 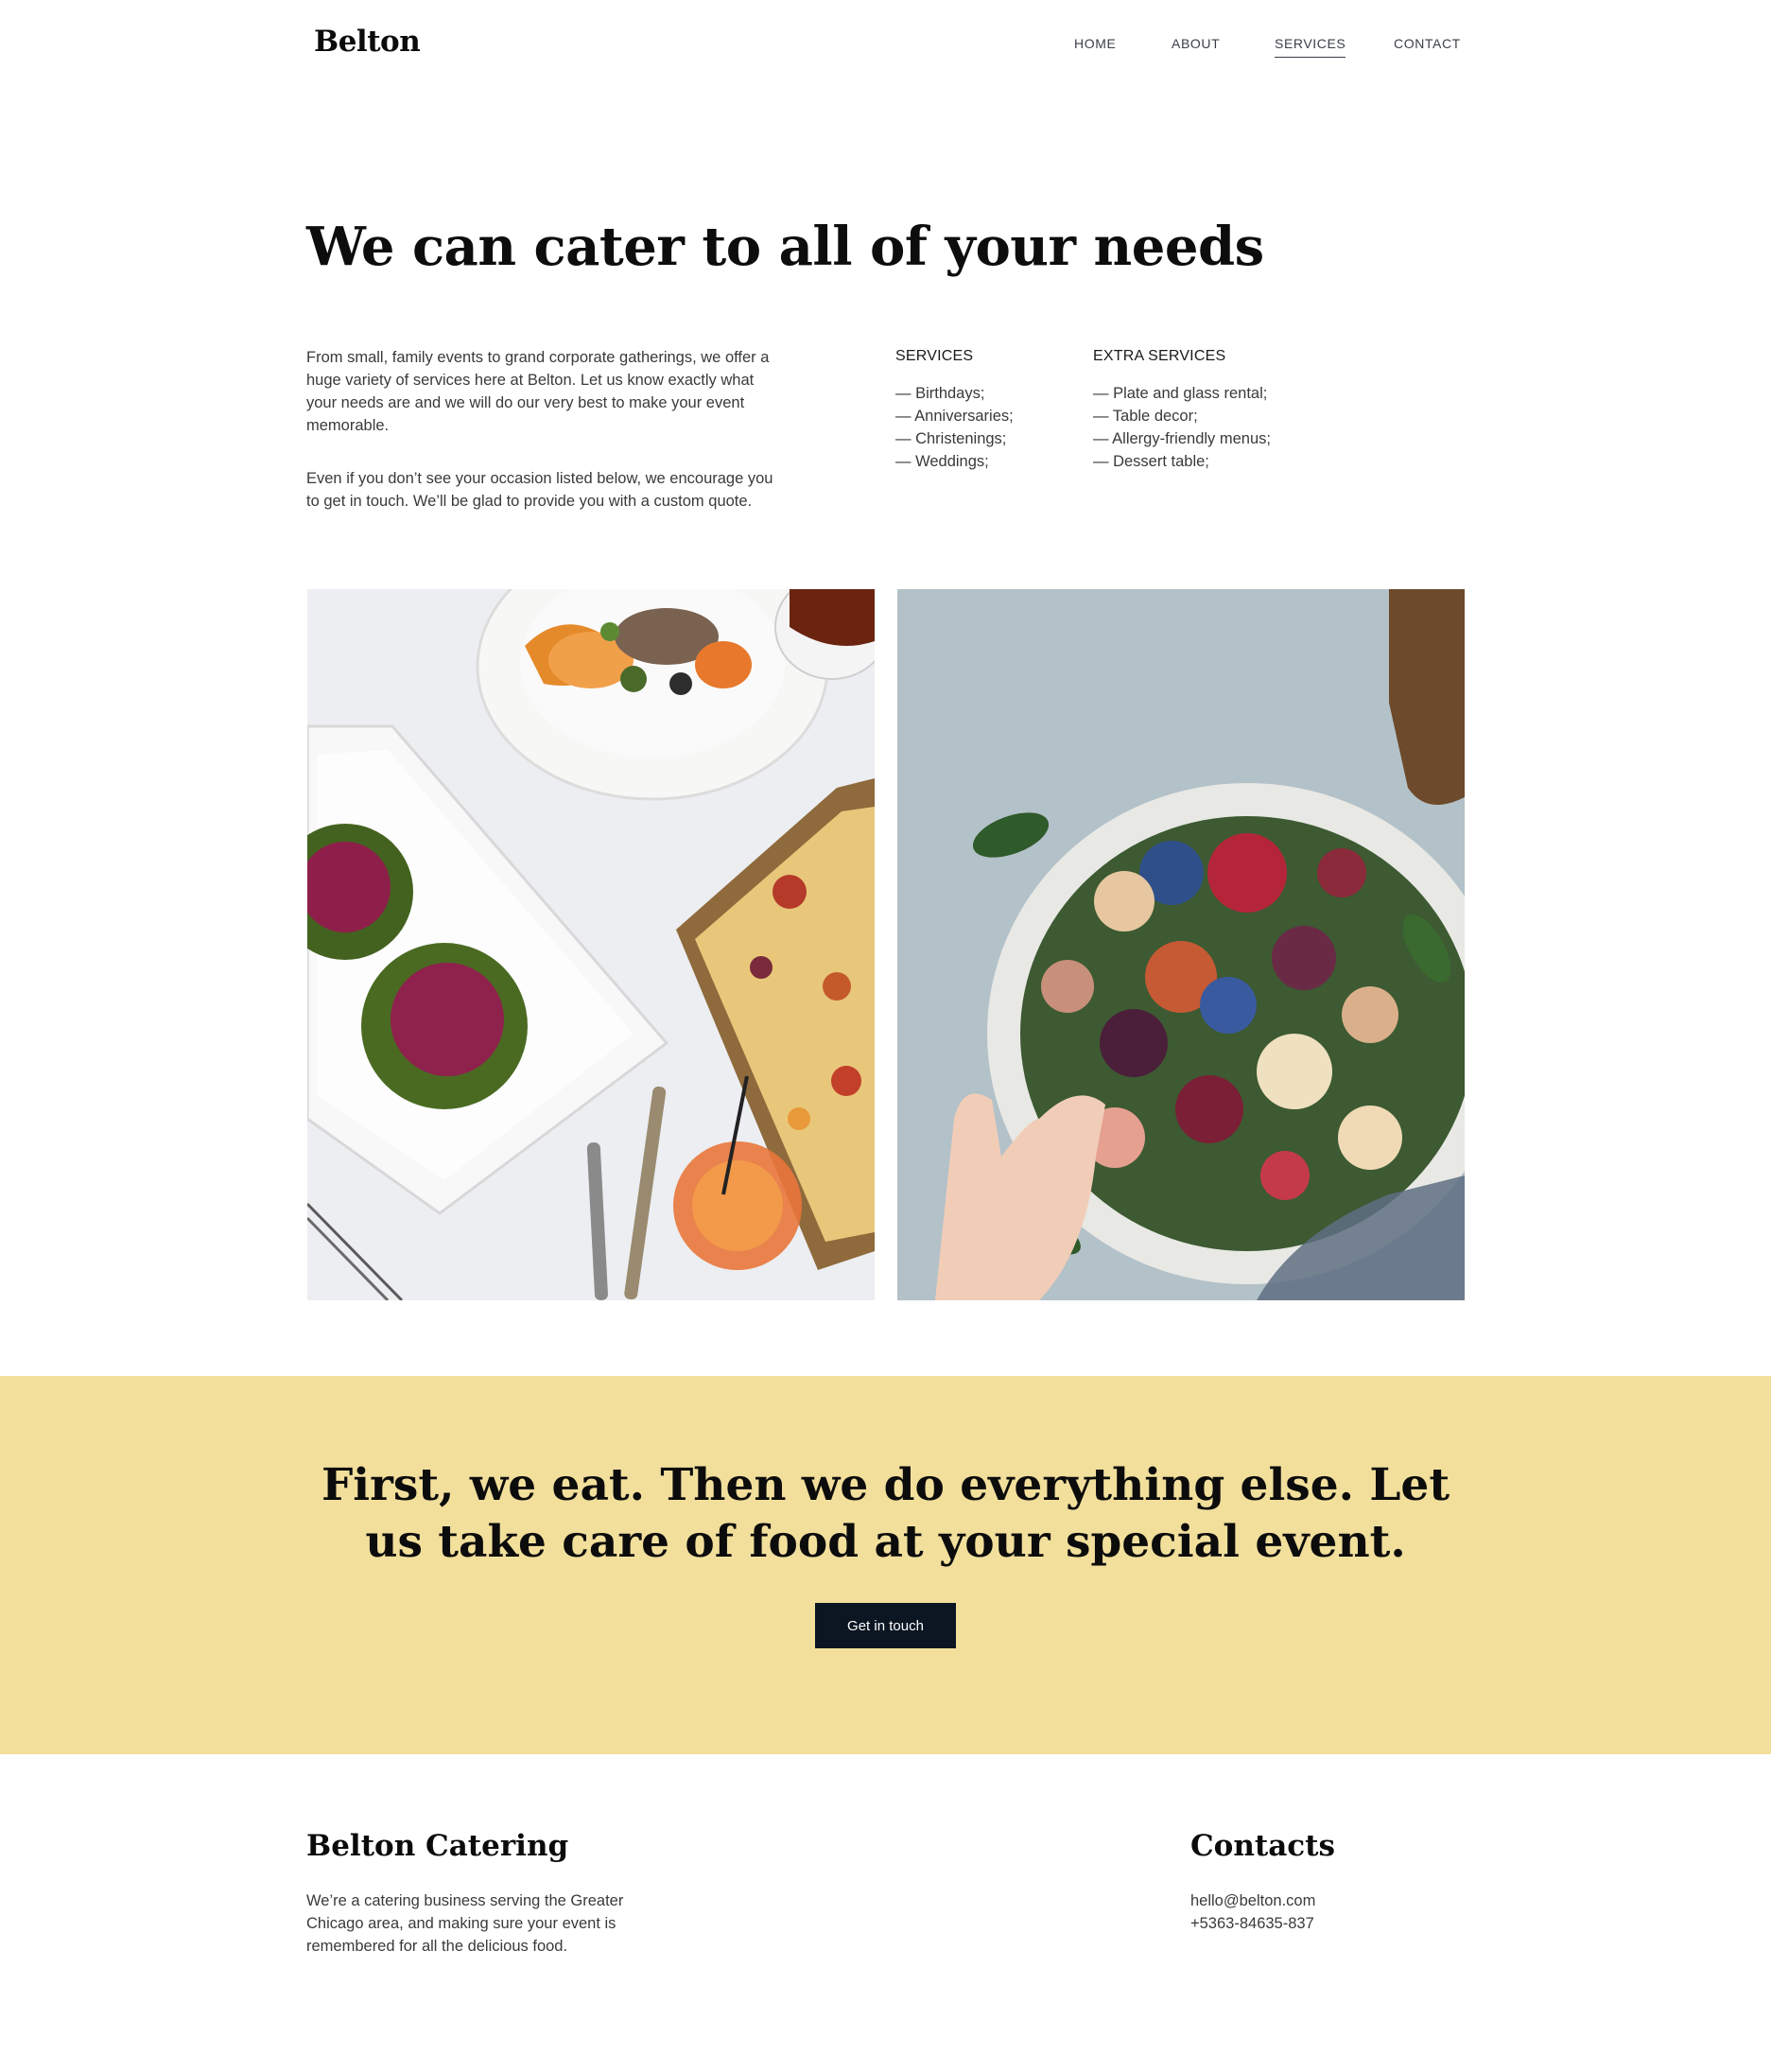 I want to click on service-item: — Anniversaries;, so click(x=955, y=416).